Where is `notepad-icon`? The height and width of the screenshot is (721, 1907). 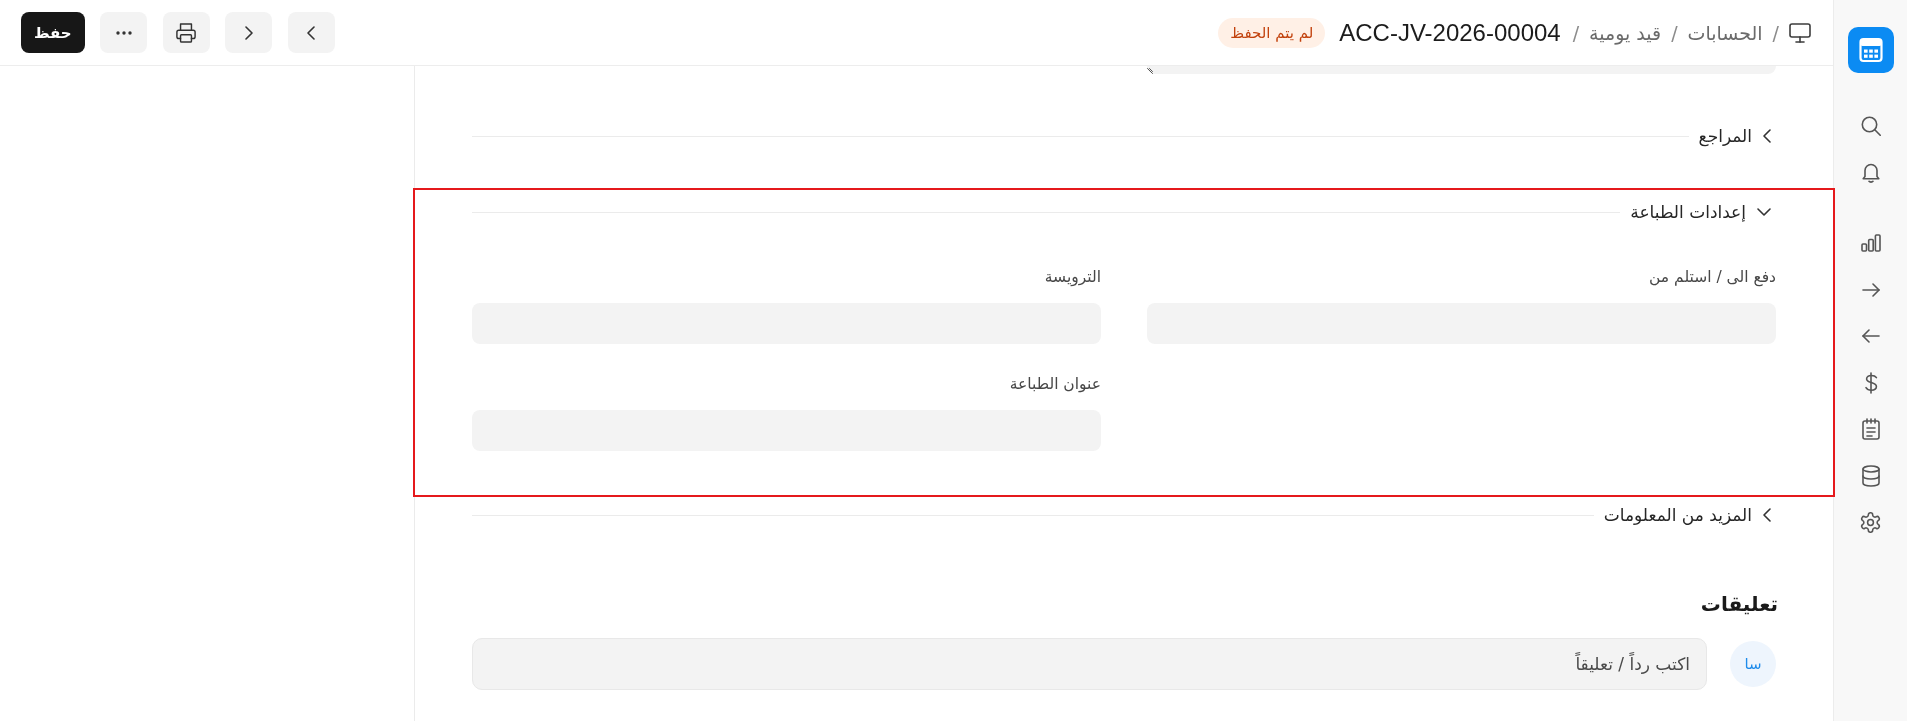
notepad-icon is located at coordinates (1870, 429).